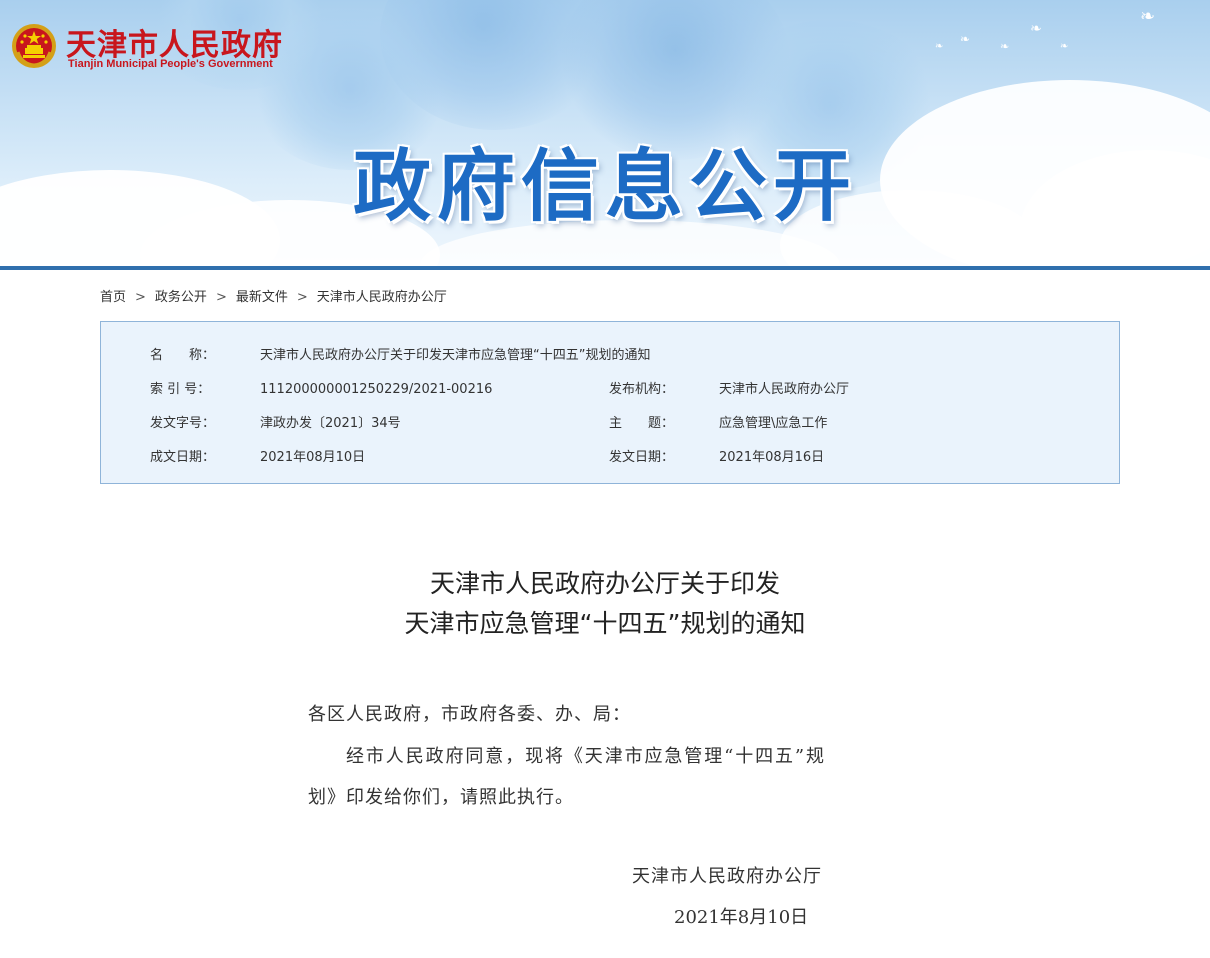 This screenshot has height=958, width=1210. What do you see at coordinates (586, 756) in the screenshot?
I see `paragraph-line: 经市人民政府同意，现将《天津市应急管理“十四五”规` at bounding box center [586, 756].